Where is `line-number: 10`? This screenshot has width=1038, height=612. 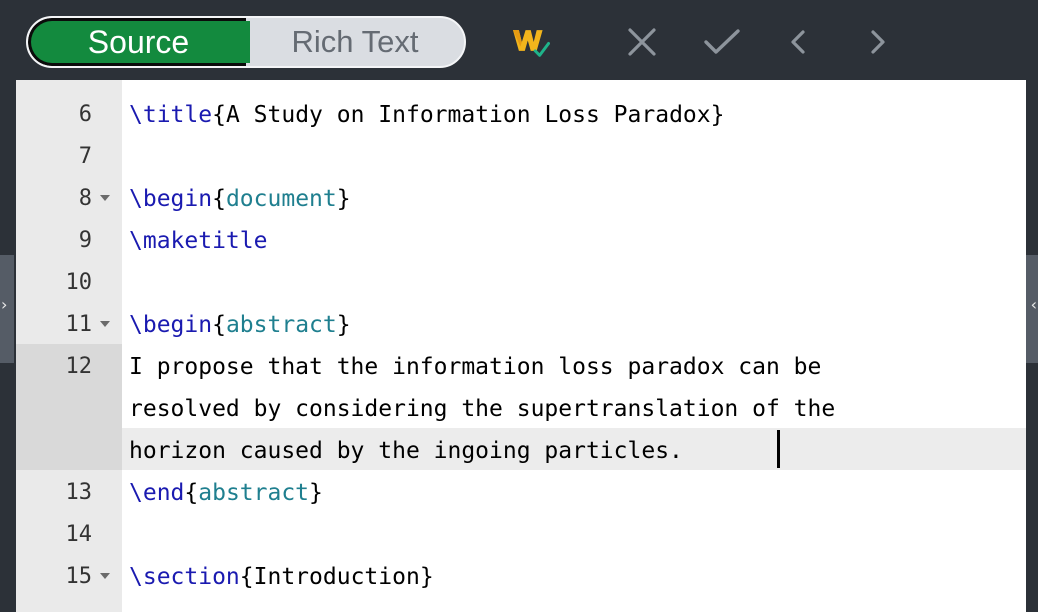
line-number: 10 is located at coordinates (79, 282).